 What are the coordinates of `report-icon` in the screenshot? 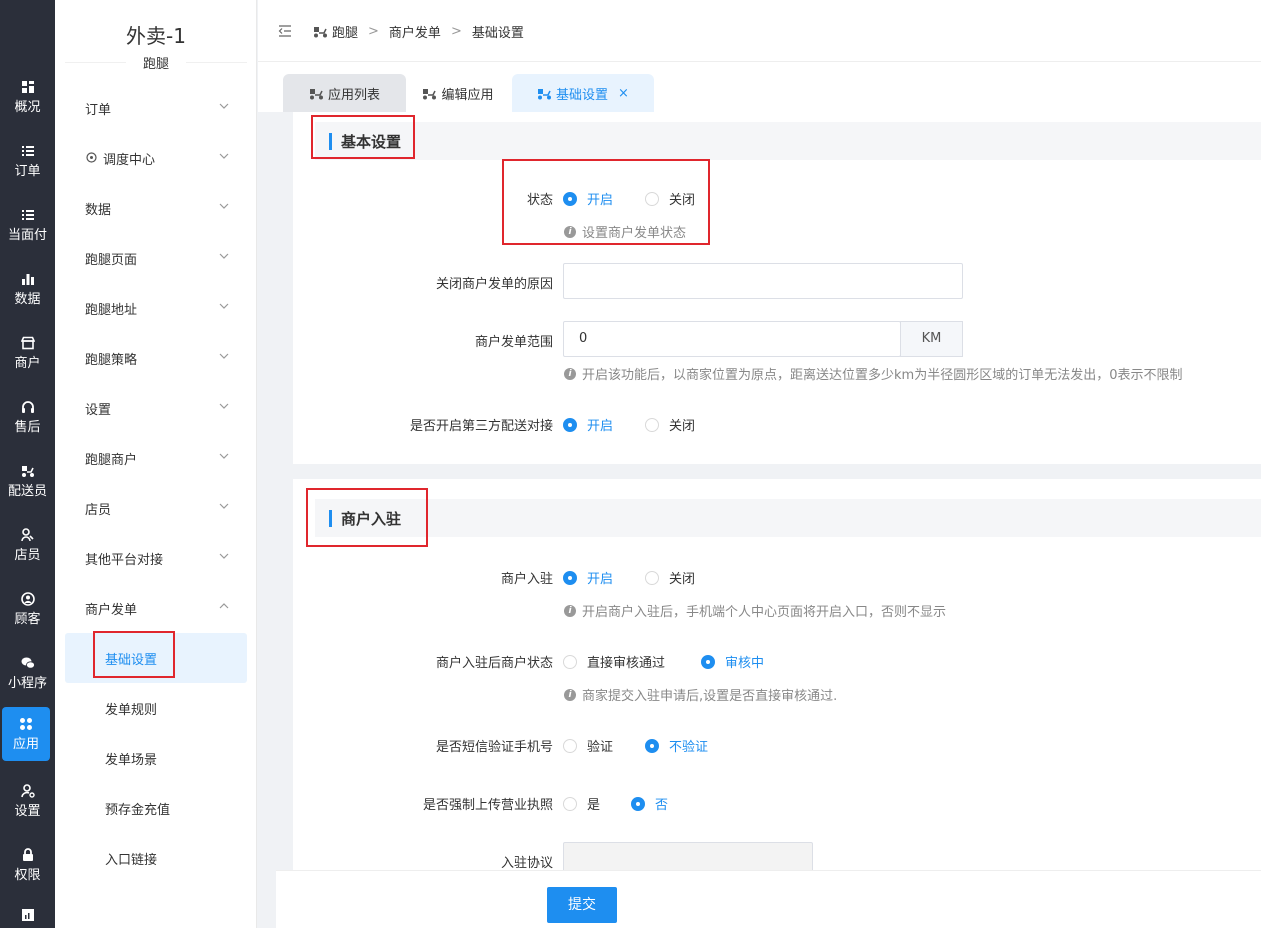 It's located at (27, 915).